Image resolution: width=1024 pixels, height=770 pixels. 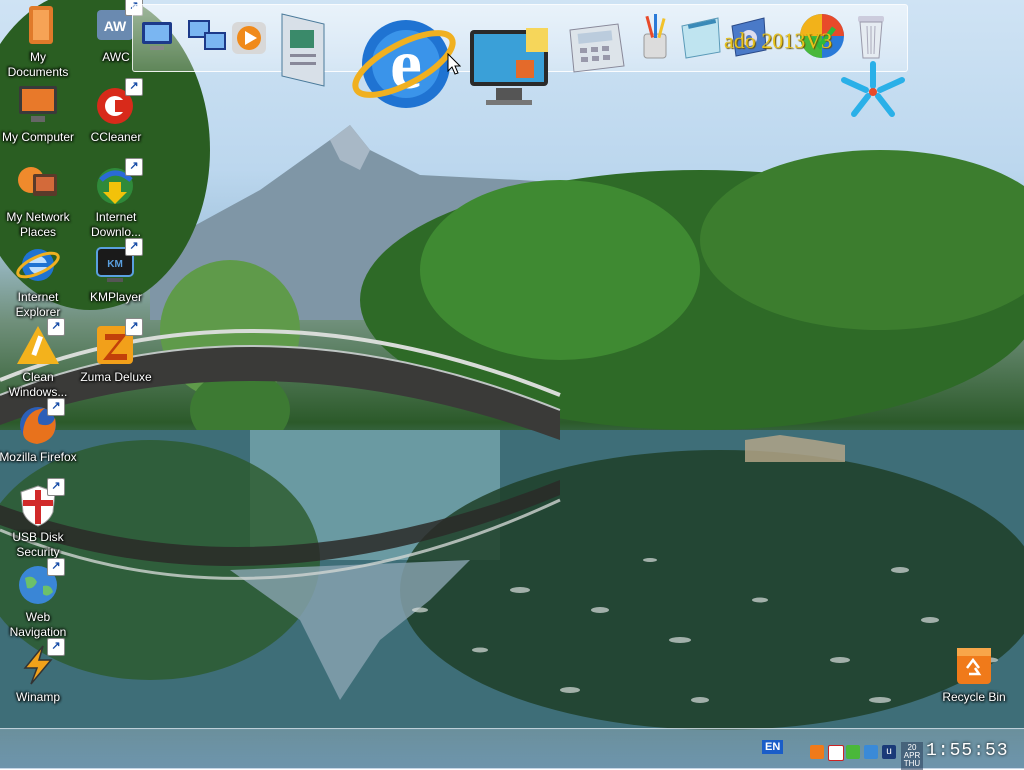 I want to click on theme-watermark: ado 2013V3, so click(x=778, y=40).